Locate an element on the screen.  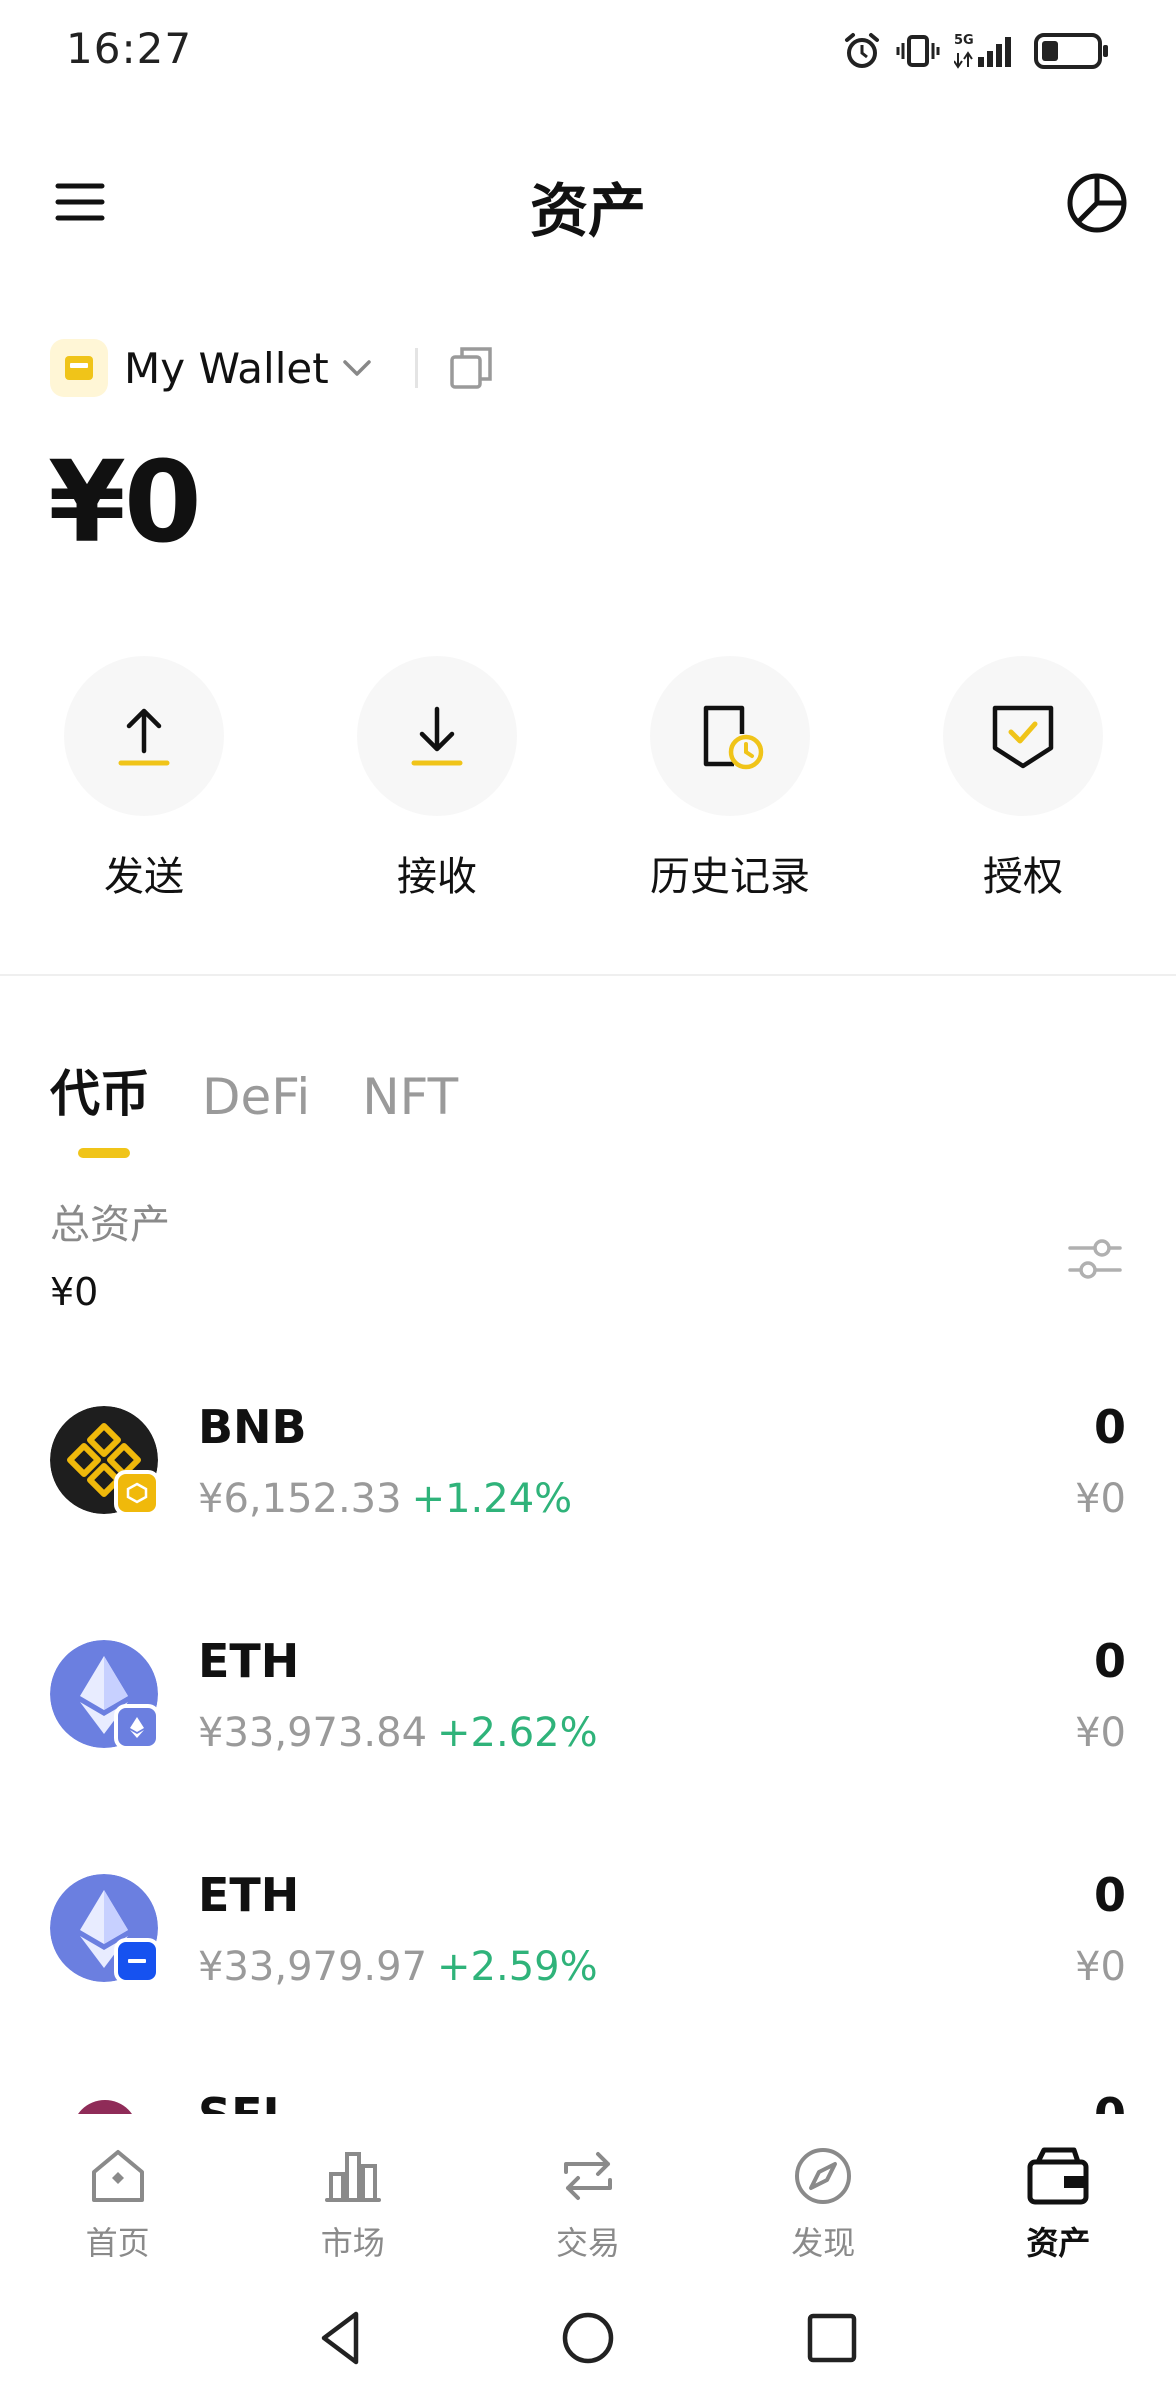
token-price-line: ¥6,152.33 +1.24% is located at coordinates (385, 1499).